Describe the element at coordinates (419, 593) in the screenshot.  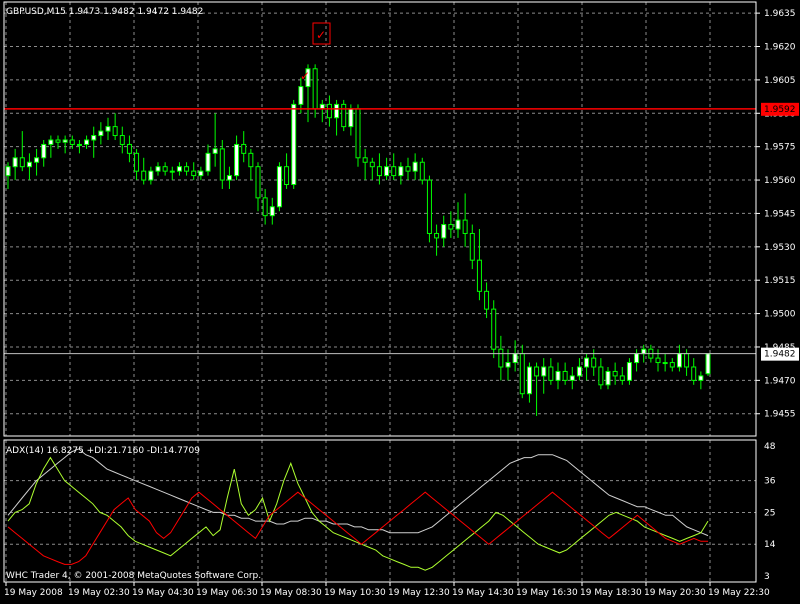
I see `time-tick-label: 19 May 12:30` at that location.